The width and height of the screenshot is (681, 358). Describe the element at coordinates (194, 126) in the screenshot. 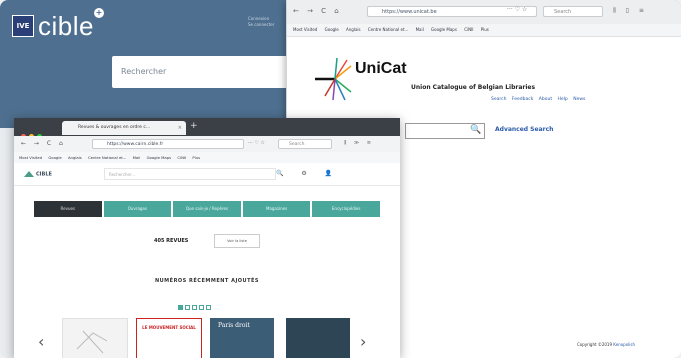

I see `new-tab-icon: +` at that location.